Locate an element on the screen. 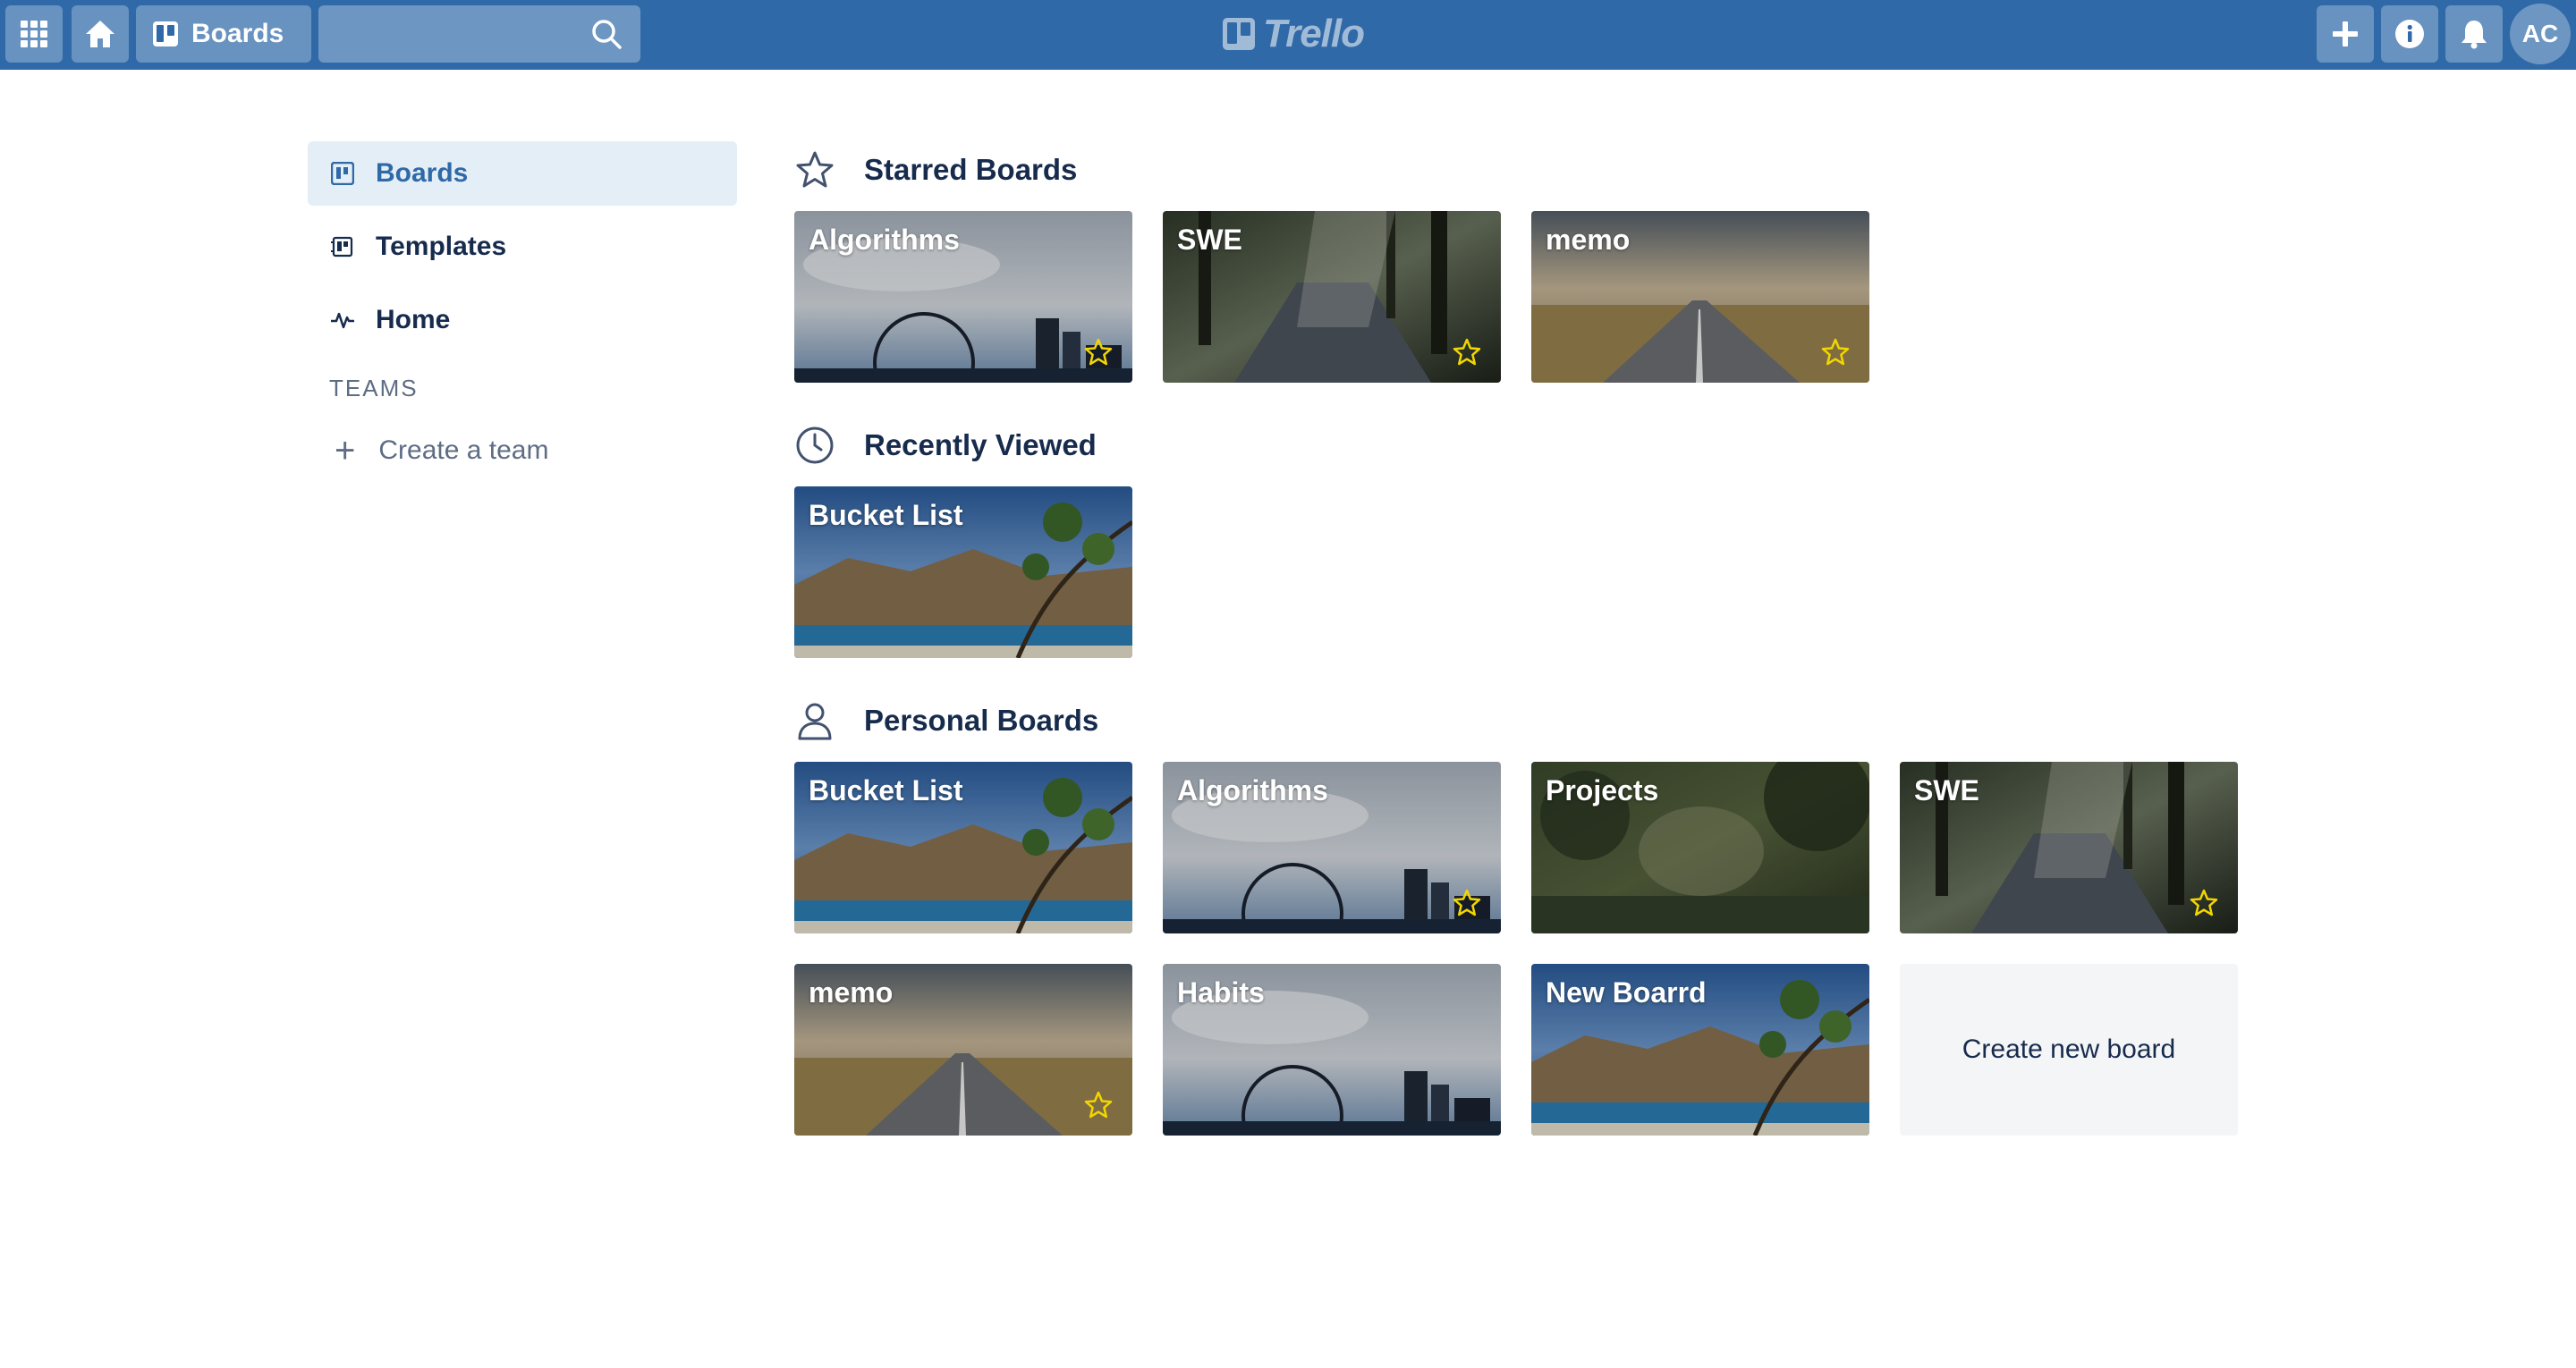 This screenshot has width=2576, height=1368. create-button is located at coordinates (2345, 34).